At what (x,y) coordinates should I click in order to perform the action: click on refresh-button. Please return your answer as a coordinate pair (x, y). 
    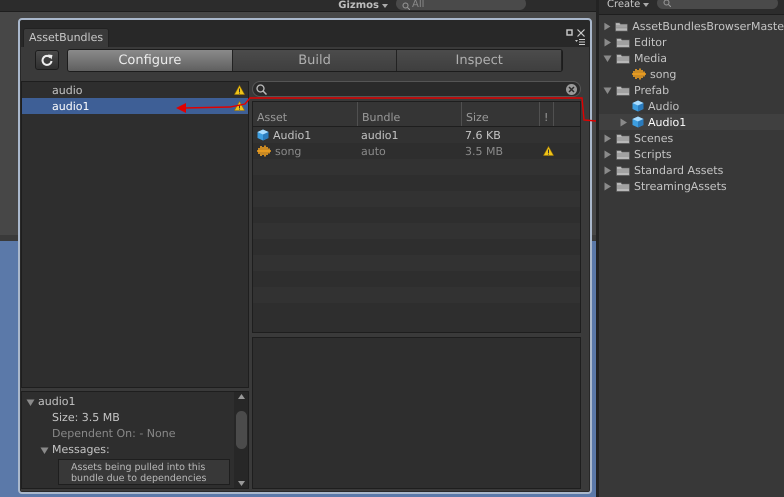
    Looking at the image, I should click on (47, 60).